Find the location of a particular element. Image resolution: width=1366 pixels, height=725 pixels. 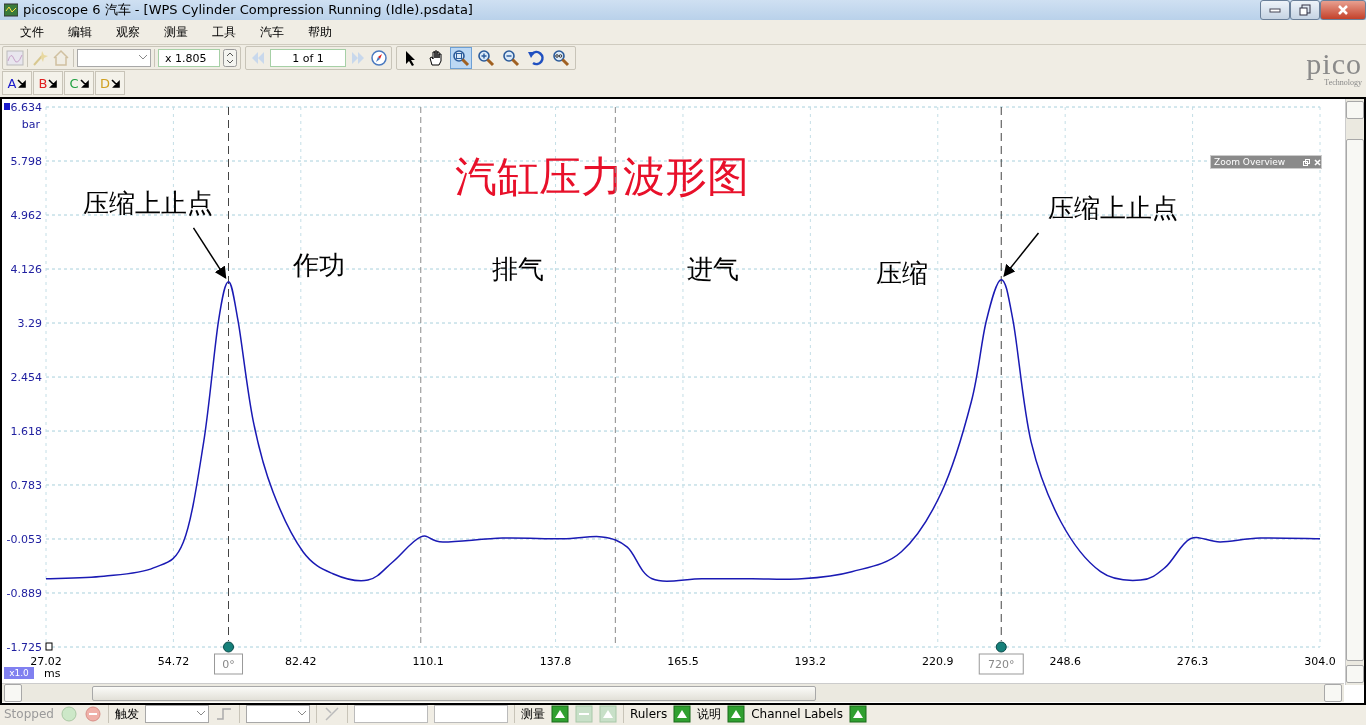

zoom-in-icon is located at coordinates (486, 58).